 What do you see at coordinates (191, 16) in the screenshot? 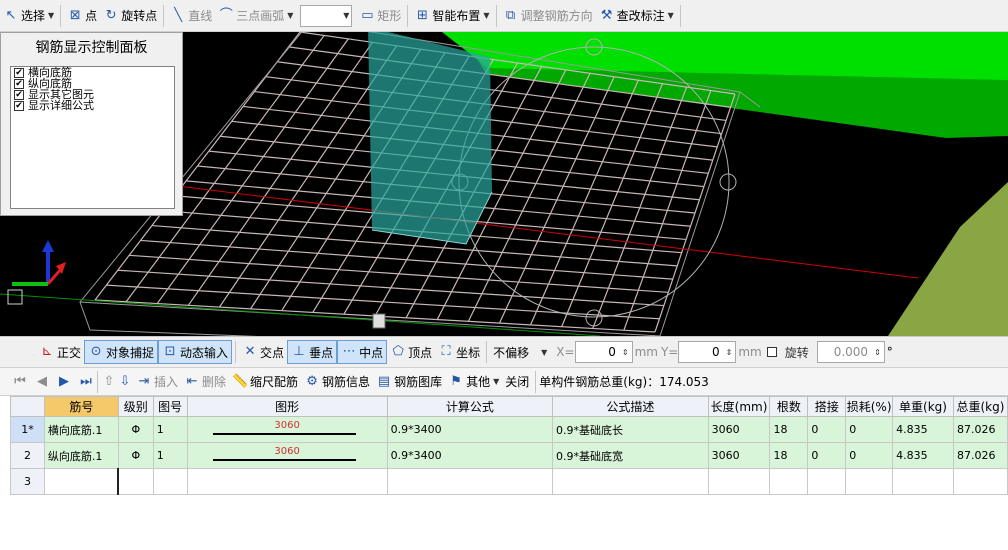
I see `line-button: ╲ 直线` at bounding box center [191, 16].